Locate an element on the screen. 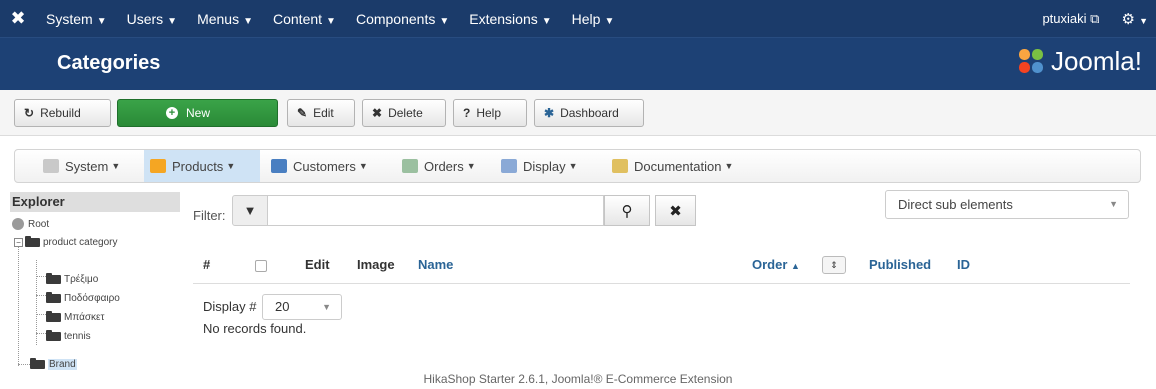  help-label: Help is located at coordinates (489, 113).